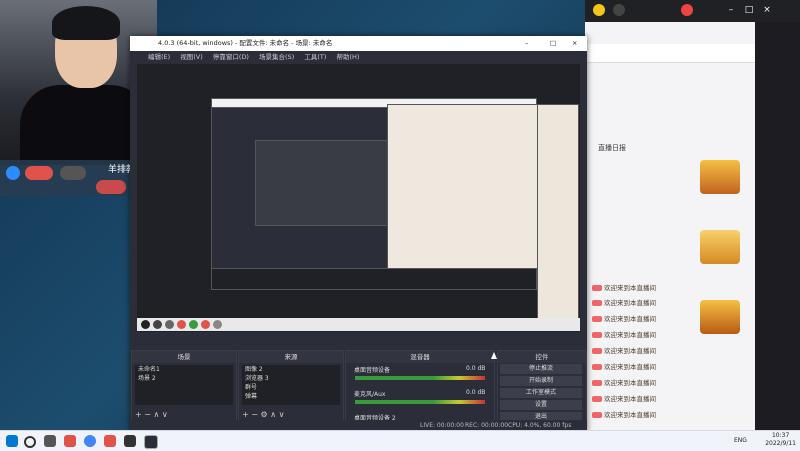  Describe the element at coordinates (276, 57) in the screenshot. I see `menu-scene-collection: 场景集合(S)` at that location.